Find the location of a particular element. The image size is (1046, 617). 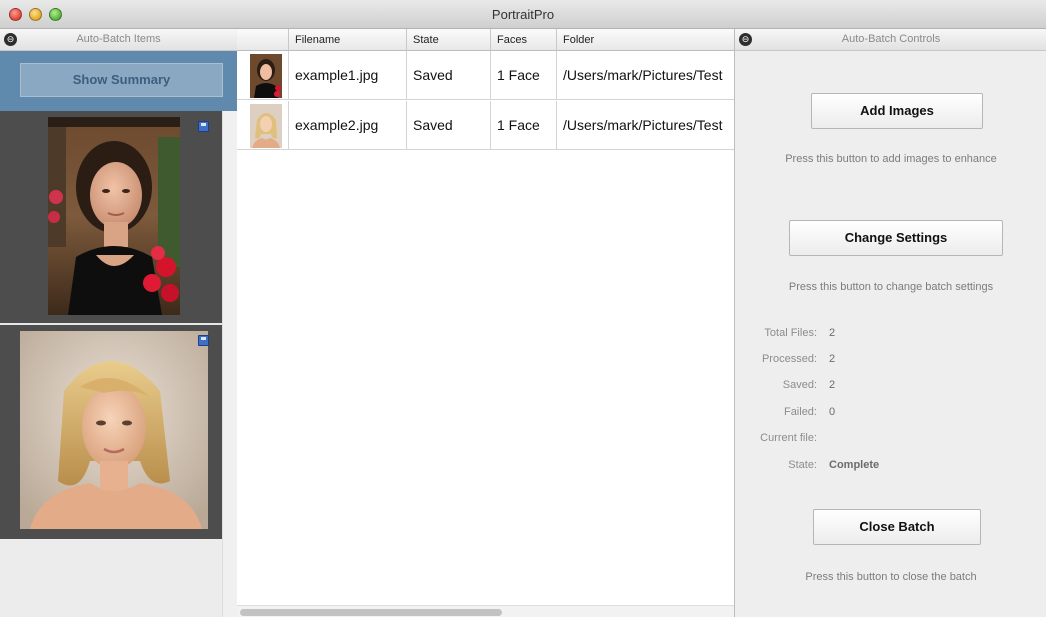

state-value: Complete is located at coordinates (854, 465).